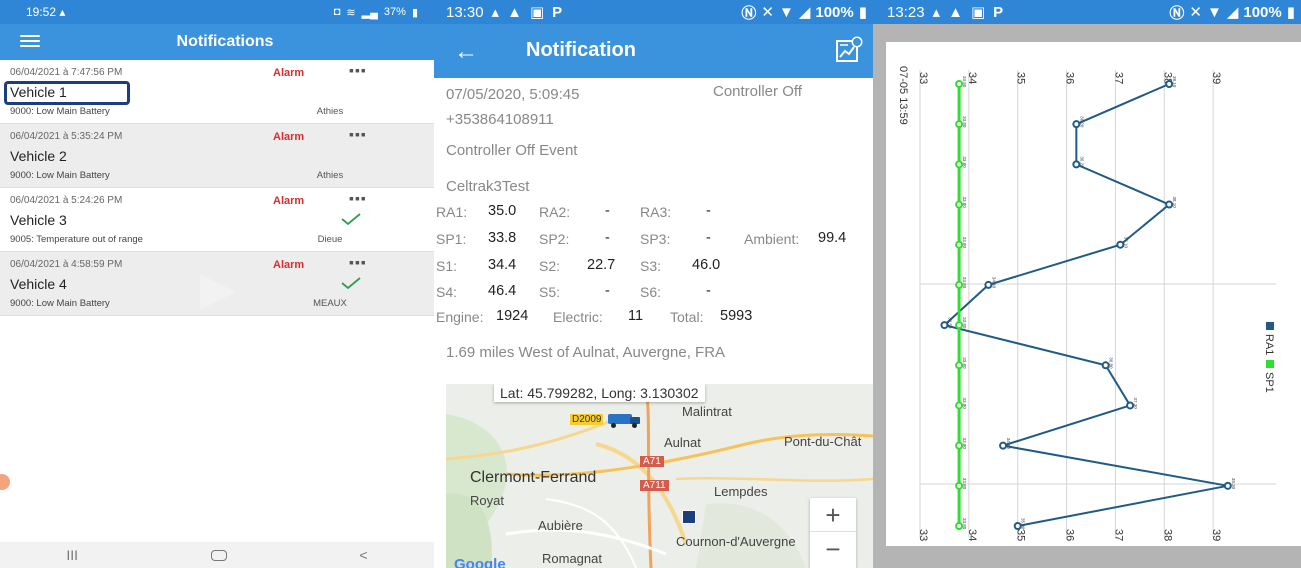 The width and height of the screenshot is (1301, 568). What do you see at coordinates (1081, 122) in the screenshot?
I see `data-label: 36.20` at bounding box center [1081, 122].